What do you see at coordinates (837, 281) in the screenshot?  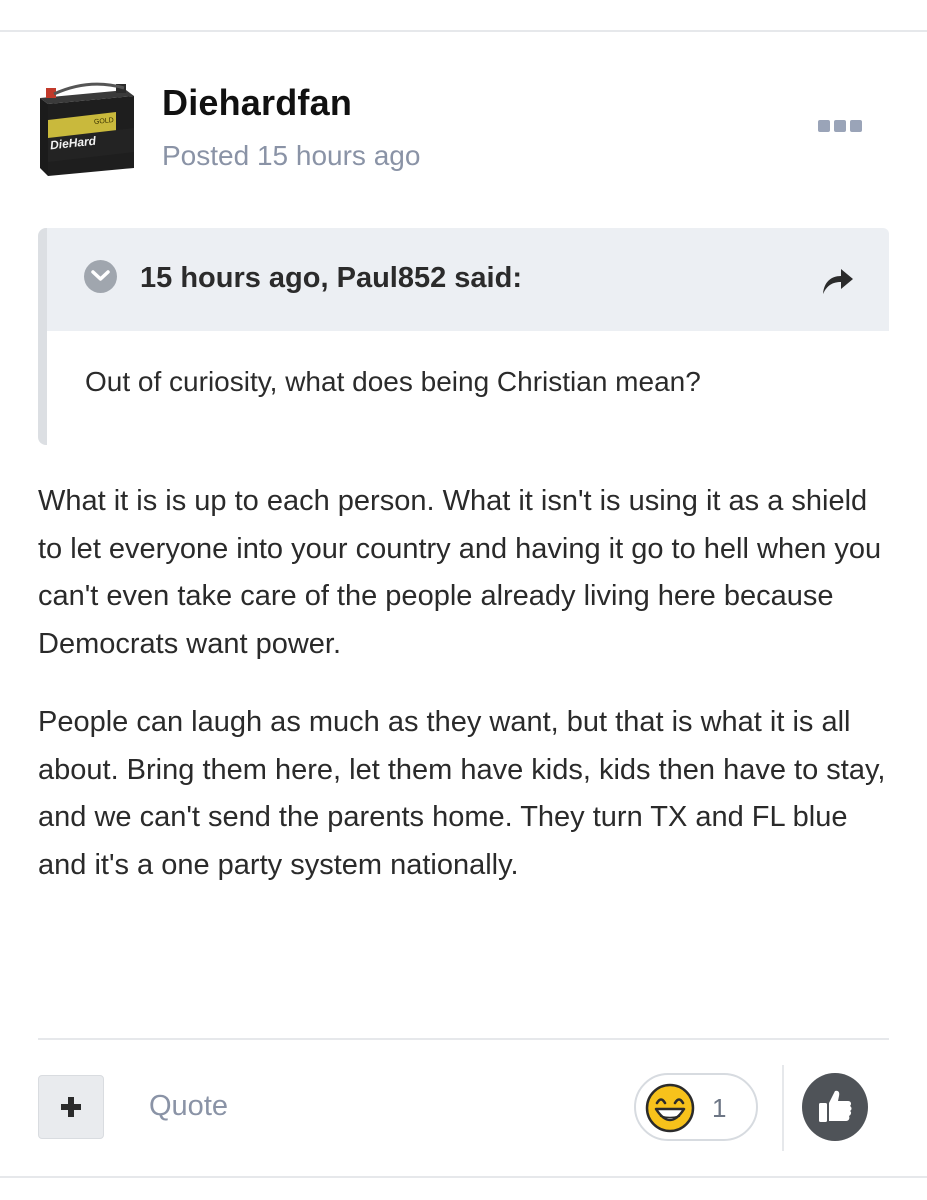 I see `share-icon` at bounding box center [837, 281].